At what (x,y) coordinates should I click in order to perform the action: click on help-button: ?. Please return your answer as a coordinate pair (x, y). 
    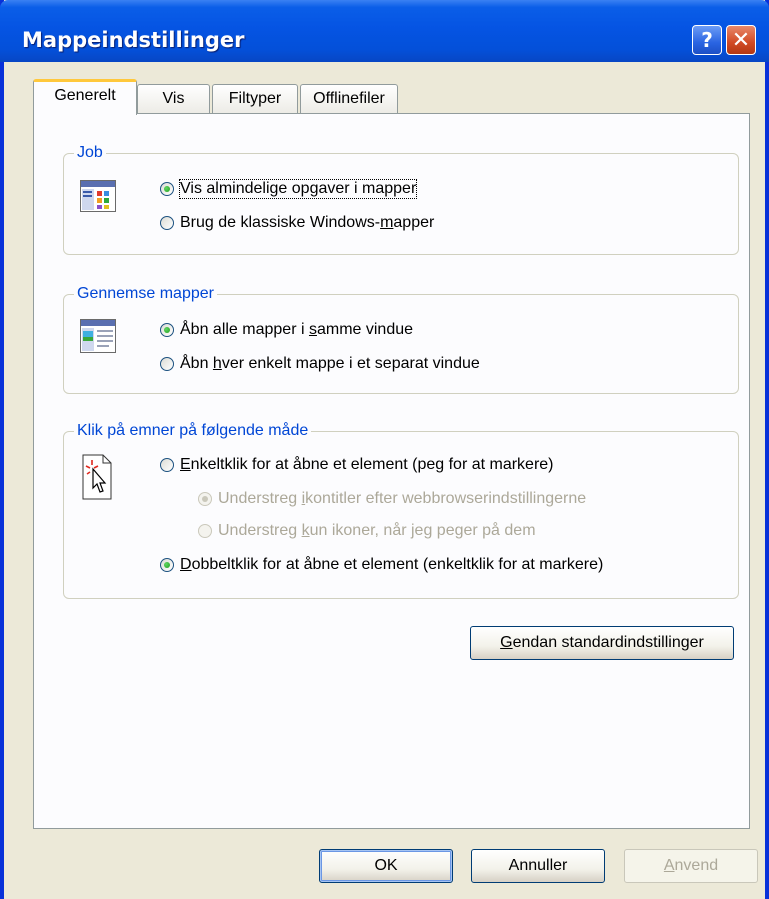
    Looking at the image, I should click on (707, 40).